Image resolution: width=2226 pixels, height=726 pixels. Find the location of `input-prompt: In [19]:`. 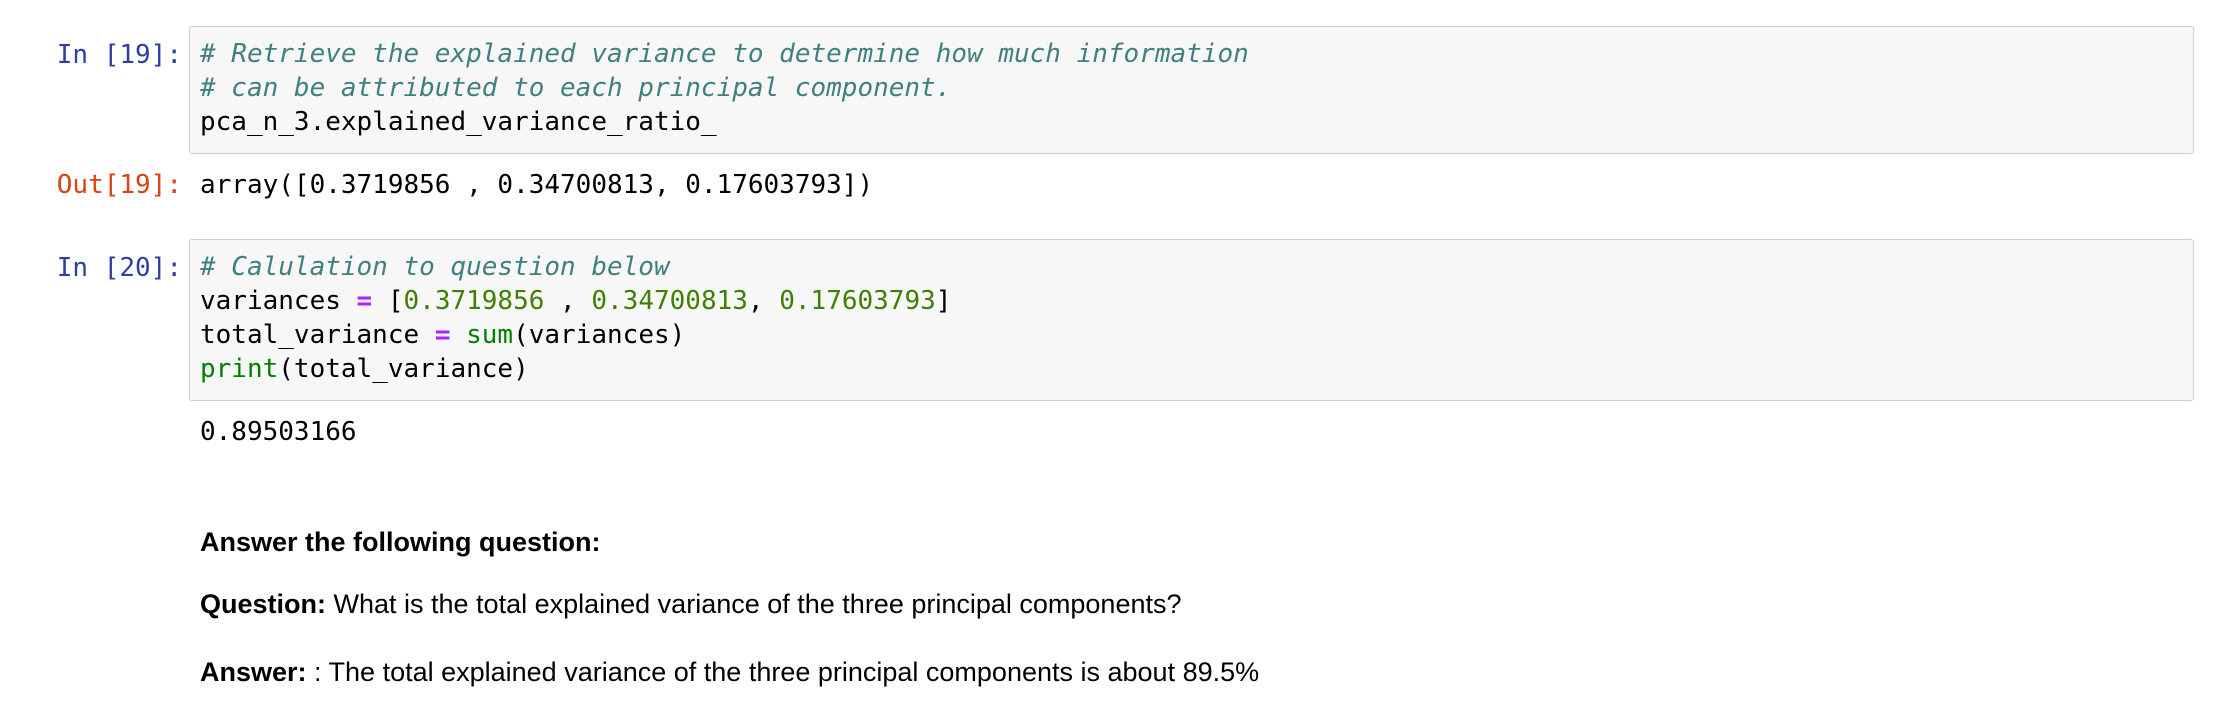

input-prompt: In [19]: is located at coordinates (119, 55).